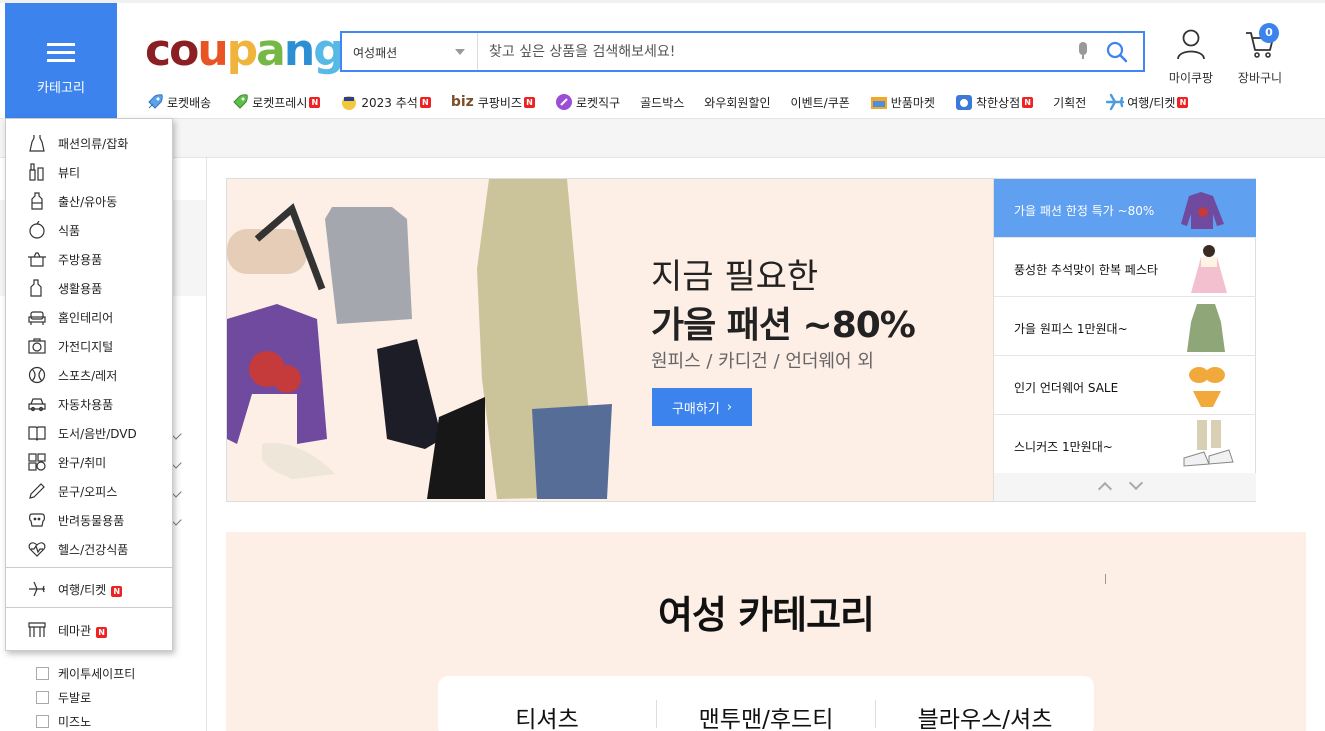 Image resolution: width=1325 pixels, height=731 pixels. Describe the element at coordinates (89, 404) in the screenshot. I see `category-item-automotive: 자동차용품` at that location.